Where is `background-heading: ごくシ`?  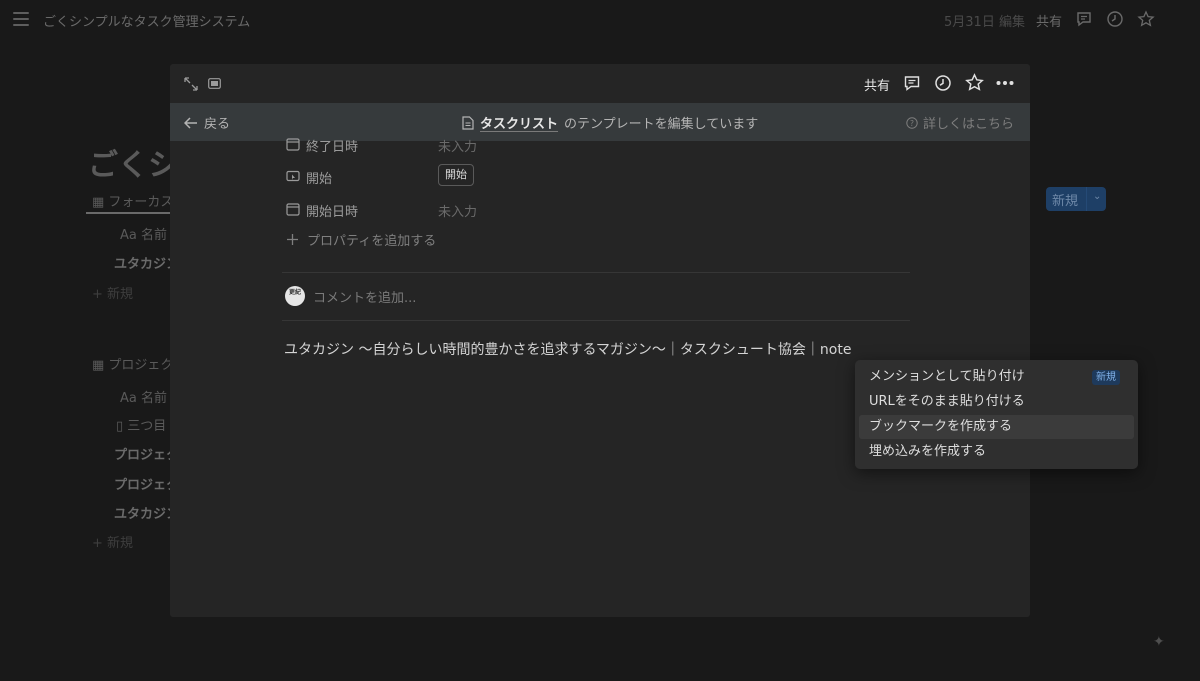
background-heading: ごくシ is located at coordinates (133, 165).